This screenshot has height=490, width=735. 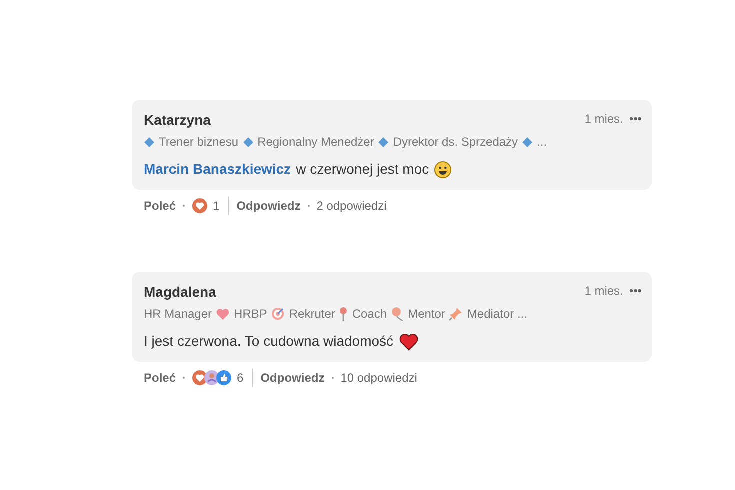 I want to click on like-reaction-icon, so click(x=224, y=378).